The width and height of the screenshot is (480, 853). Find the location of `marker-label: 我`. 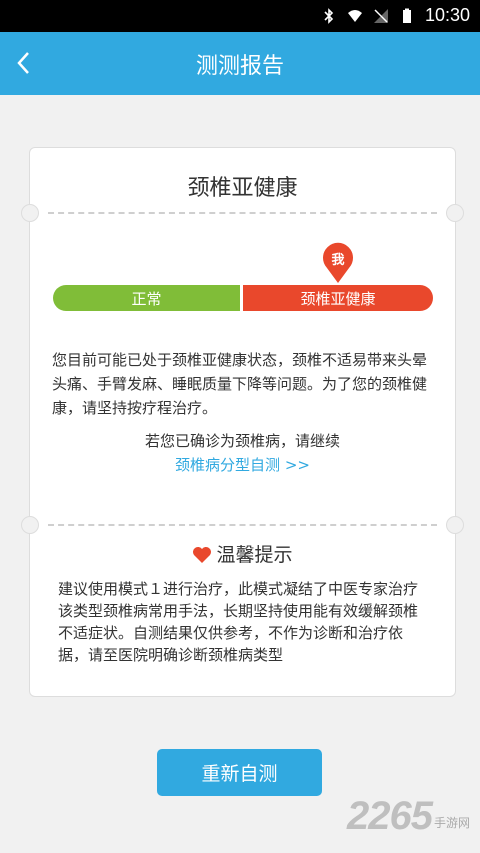

marker-label: 我 is located at coordinates (338, 260).